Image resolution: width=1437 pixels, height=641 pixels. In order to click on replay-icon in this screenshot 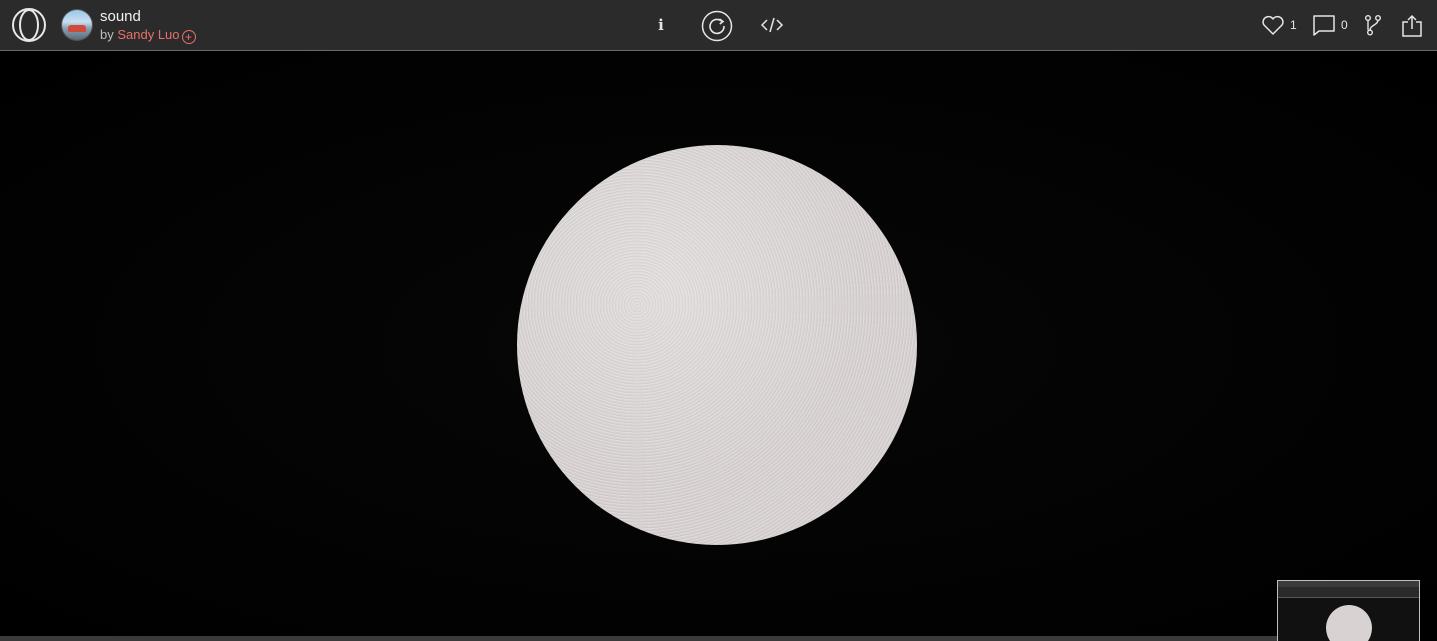, I will do `click(717, 26)`.